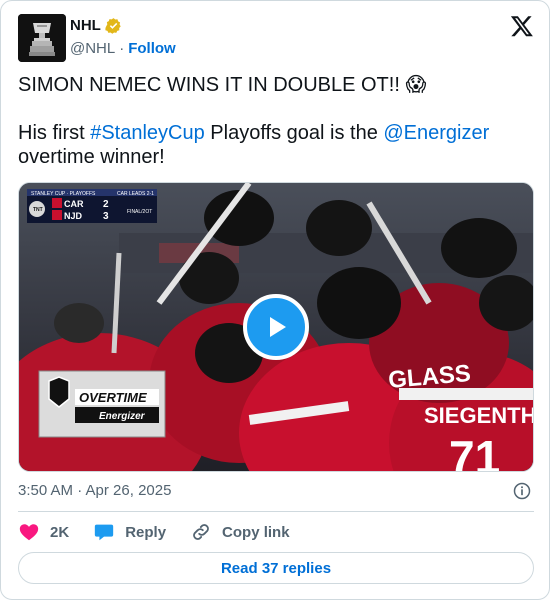  Describe the element at coordinates (522, 26) in the screenshot. I see `x-logo-icon` at that location.